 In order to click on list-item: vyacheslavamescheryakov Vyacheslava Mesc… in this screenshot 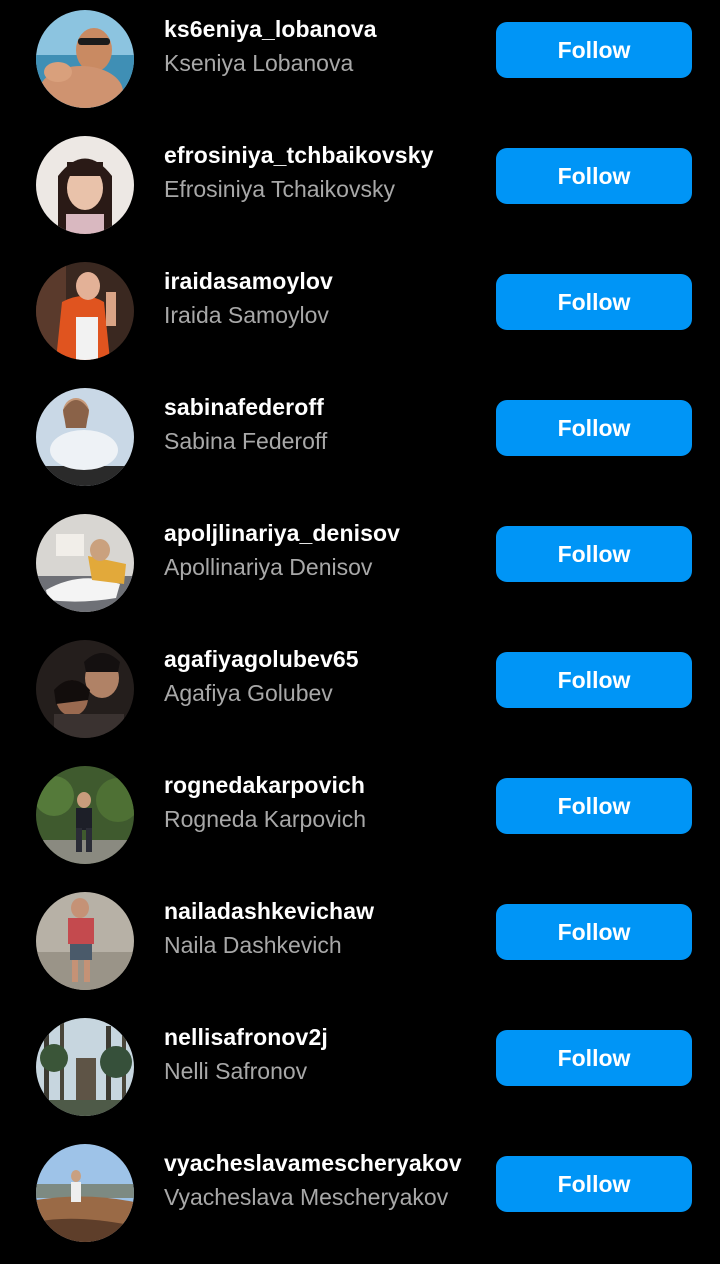, I will do `click(360, 1197)`.